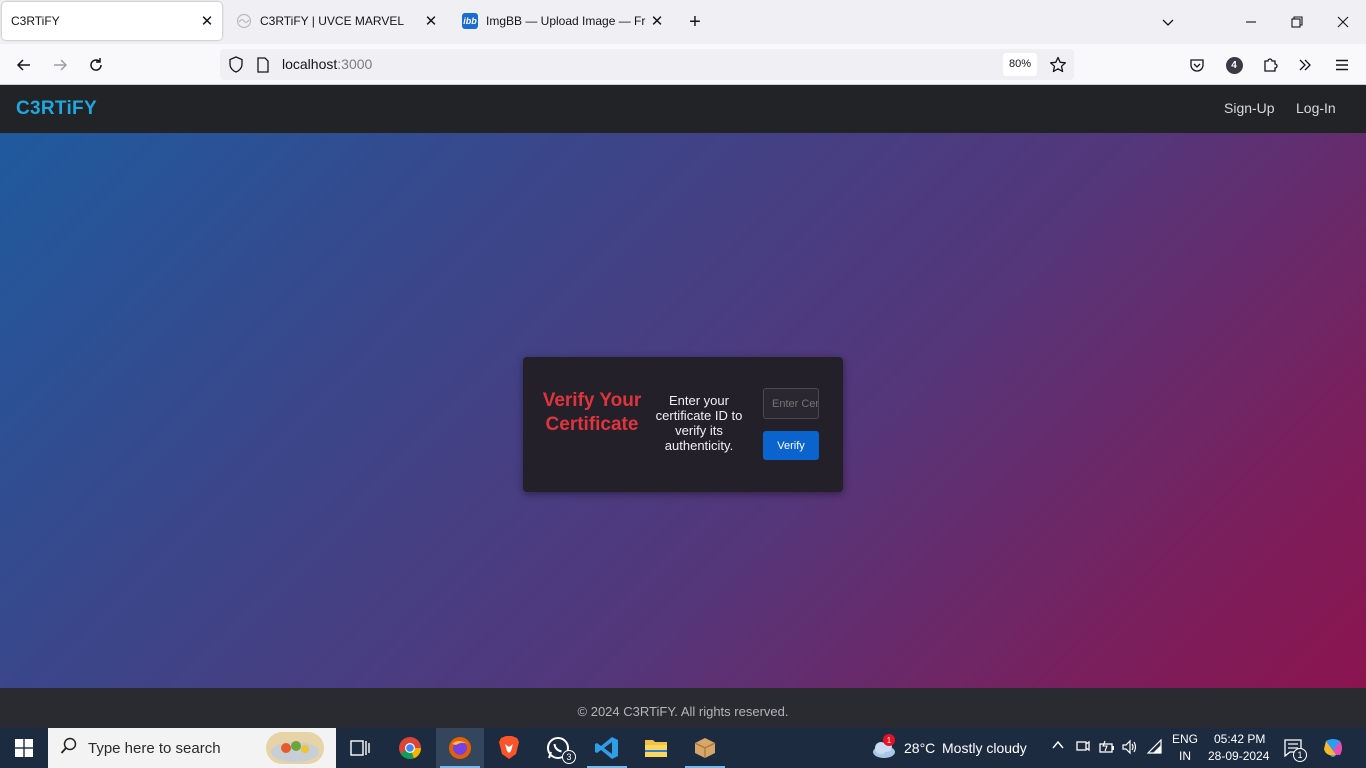 Image resolution: width=1366 pixels, height=768 pixels. I want to click on weather-desc: Mostly cloudy, so click(984, 748).